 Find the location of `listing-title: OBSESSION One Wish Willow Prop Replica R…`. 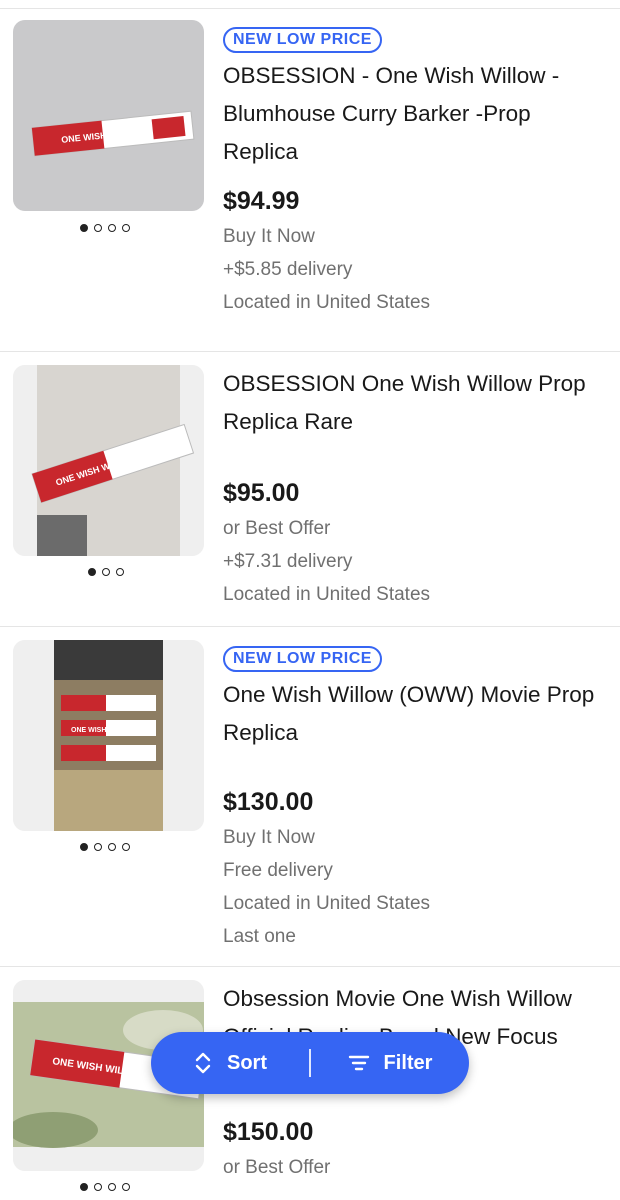

listing-title: OBSESSION One Wish Willow Prop Replica R… is located at coordinates (416, 403).